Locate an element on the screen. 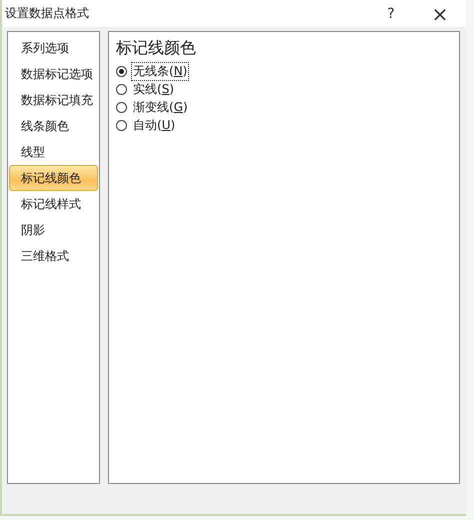  panel-heading: 标记线颜色 is located at coordinates (156, 48).